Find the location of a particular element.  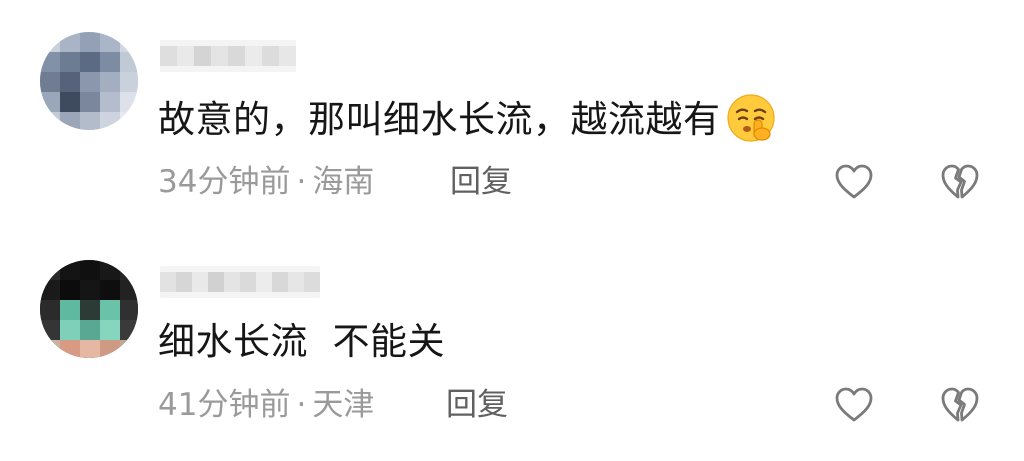

comment-text-body: 故意的，那叫细水长流，越流越有 is located at coordinates (439, 119).